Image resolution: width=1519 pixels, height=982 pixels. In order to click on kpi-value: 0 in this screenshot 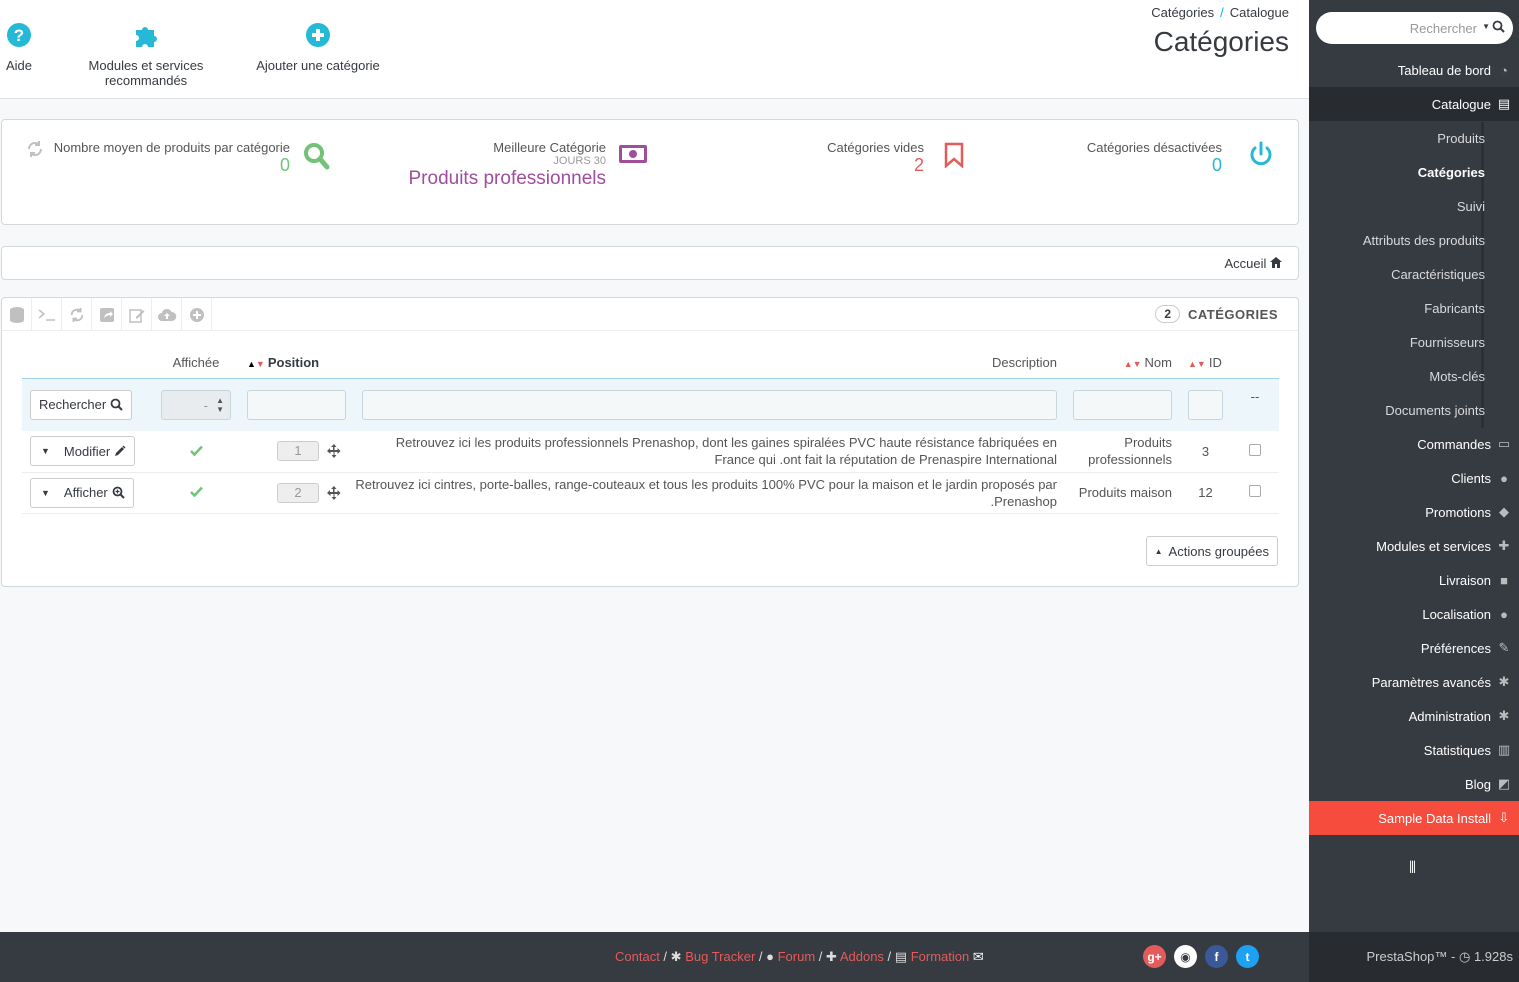, I will do `click(1216, 165)`.